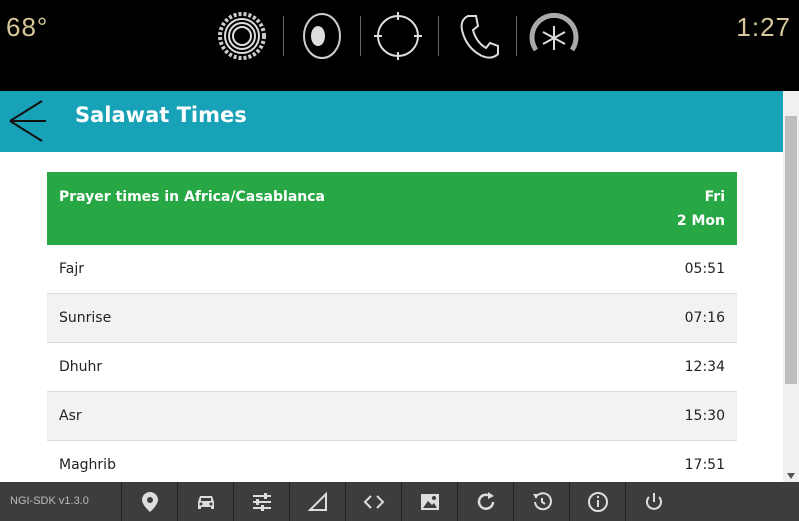  Describe the element at coordinates (192, 197) in the screenshot. I see `table-header-title: Prayer times in Africa/Casablanca` at that location.